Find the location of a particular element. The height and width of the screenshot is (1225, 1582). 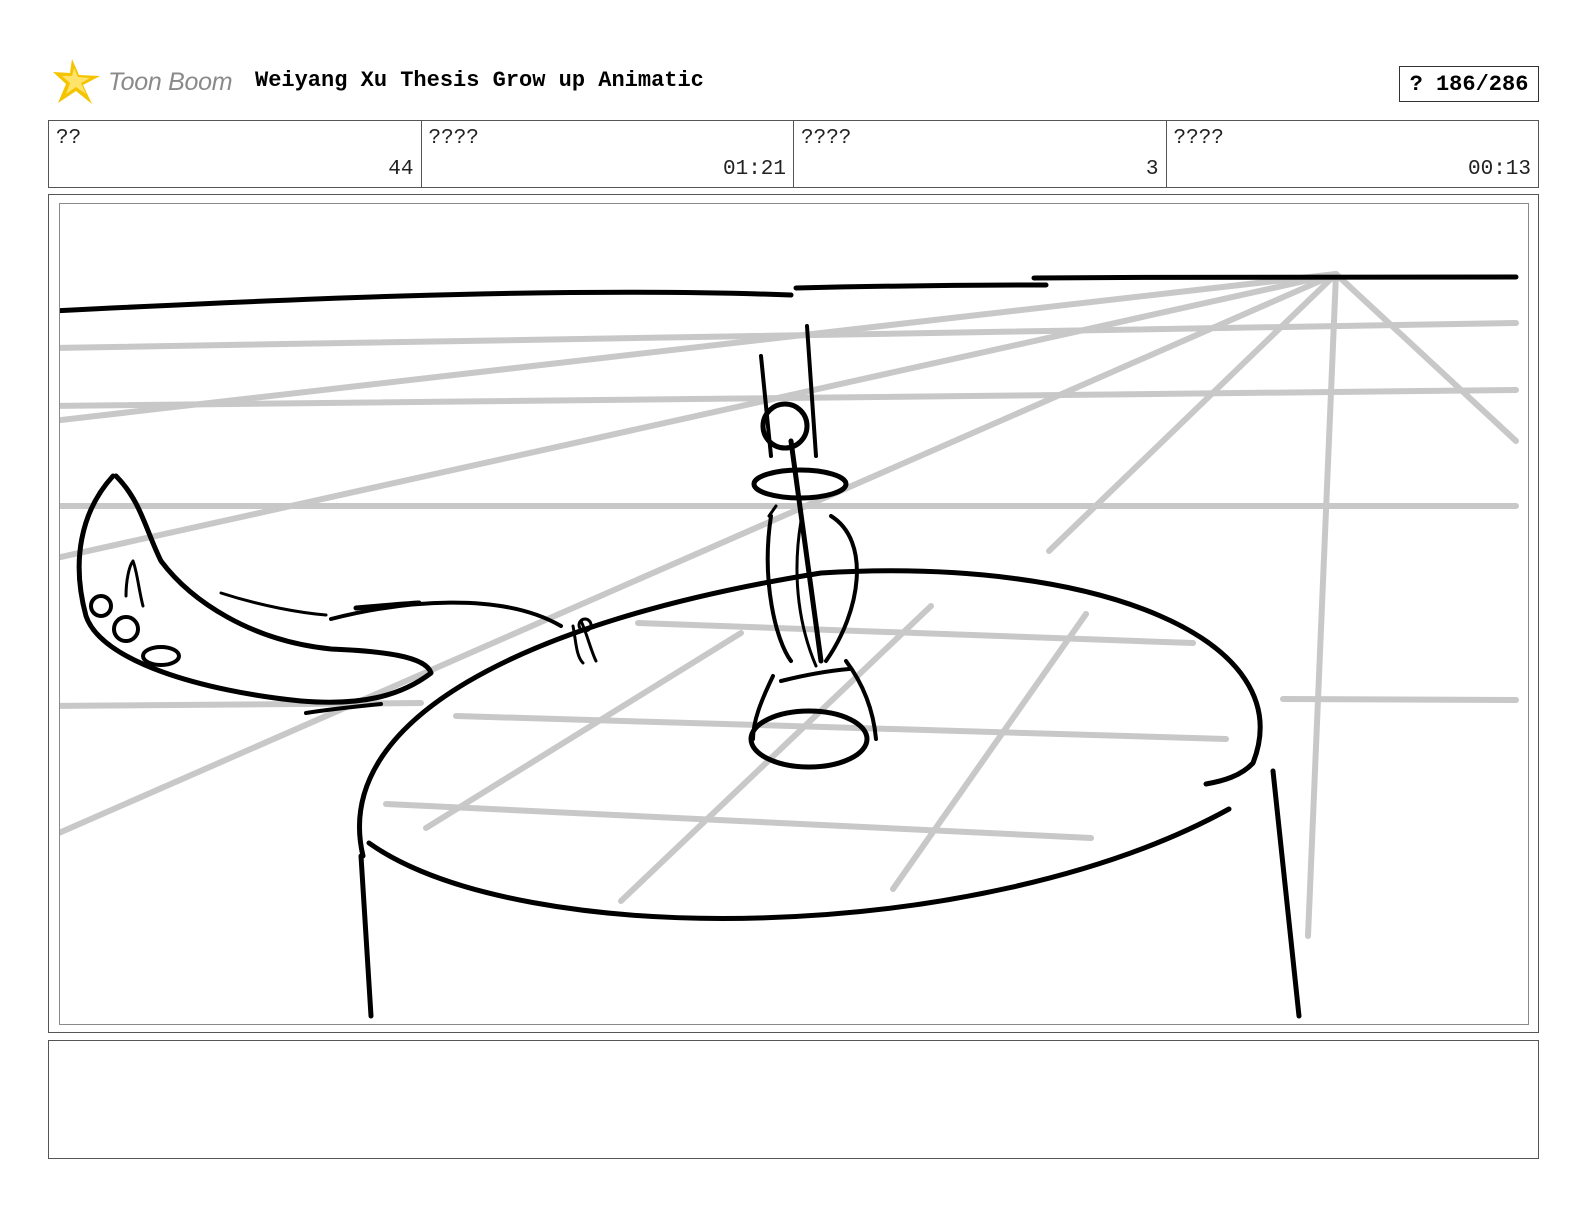

panel-notes-area is located at coordinates (793, 1099).